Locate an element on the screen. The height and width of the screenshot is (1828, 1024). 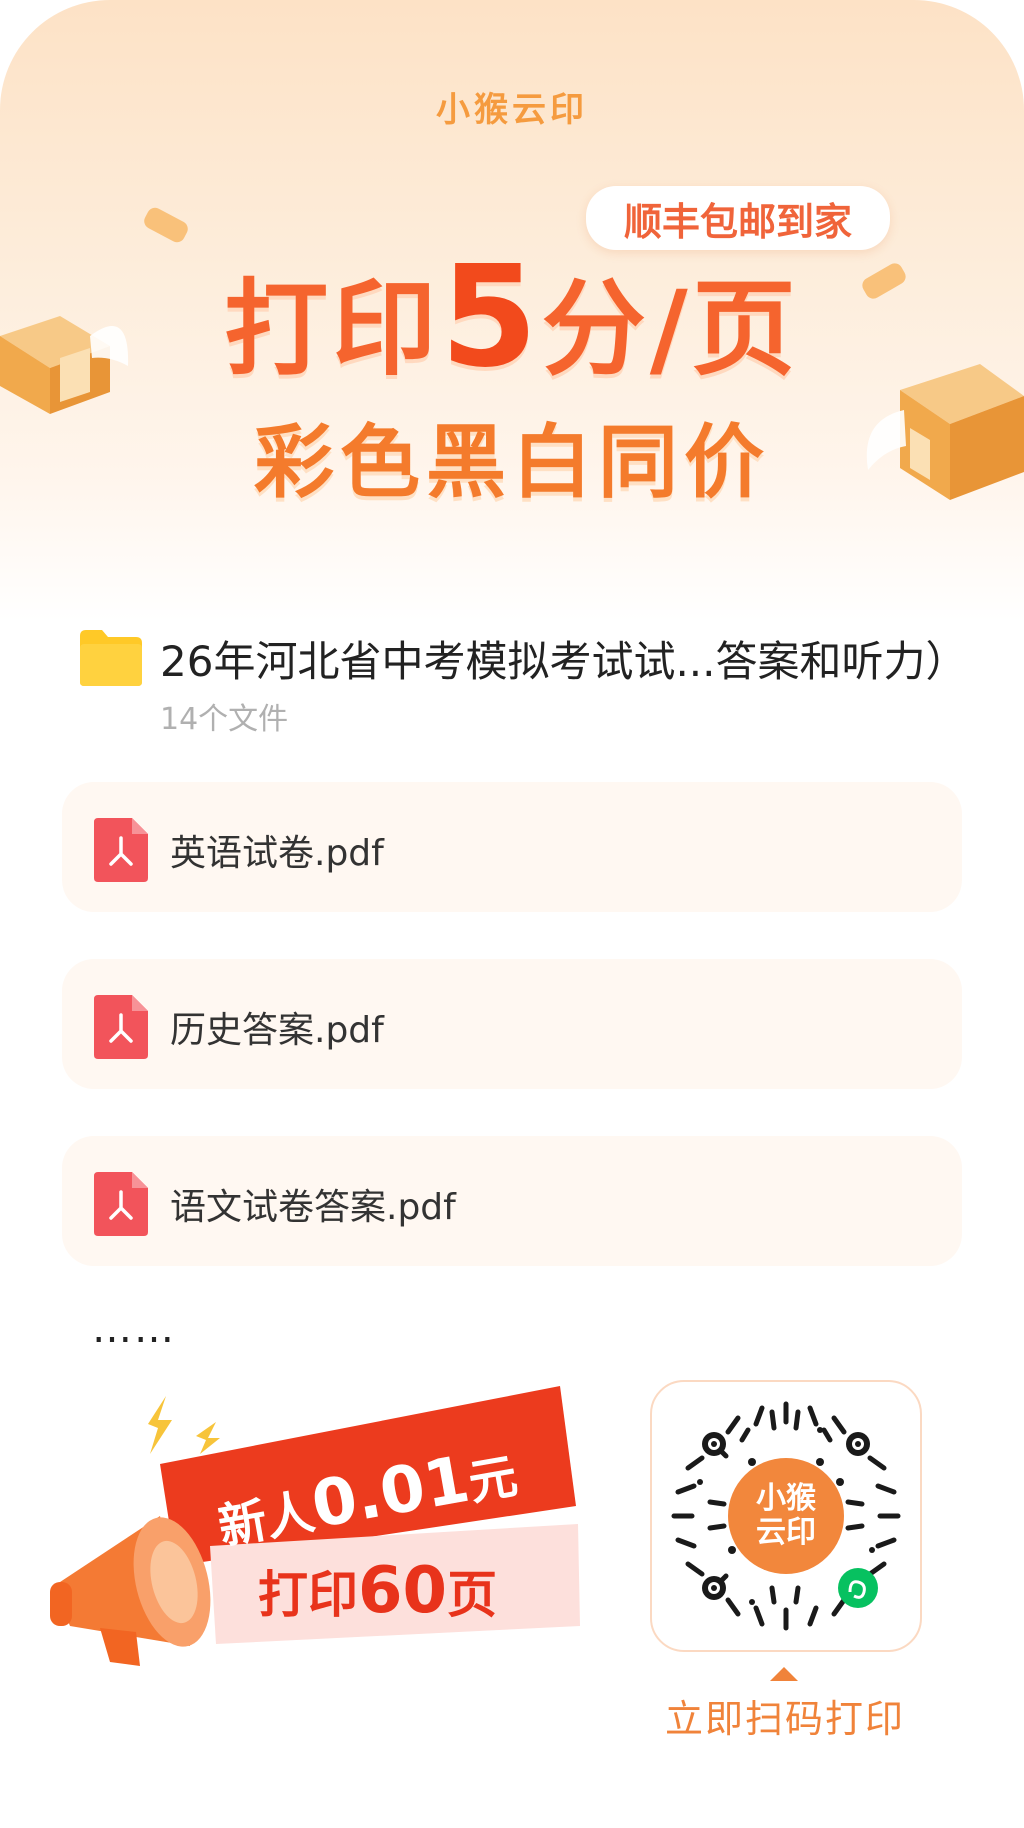
wechat-mini-program-icon is located at coordinates (858, 1588).